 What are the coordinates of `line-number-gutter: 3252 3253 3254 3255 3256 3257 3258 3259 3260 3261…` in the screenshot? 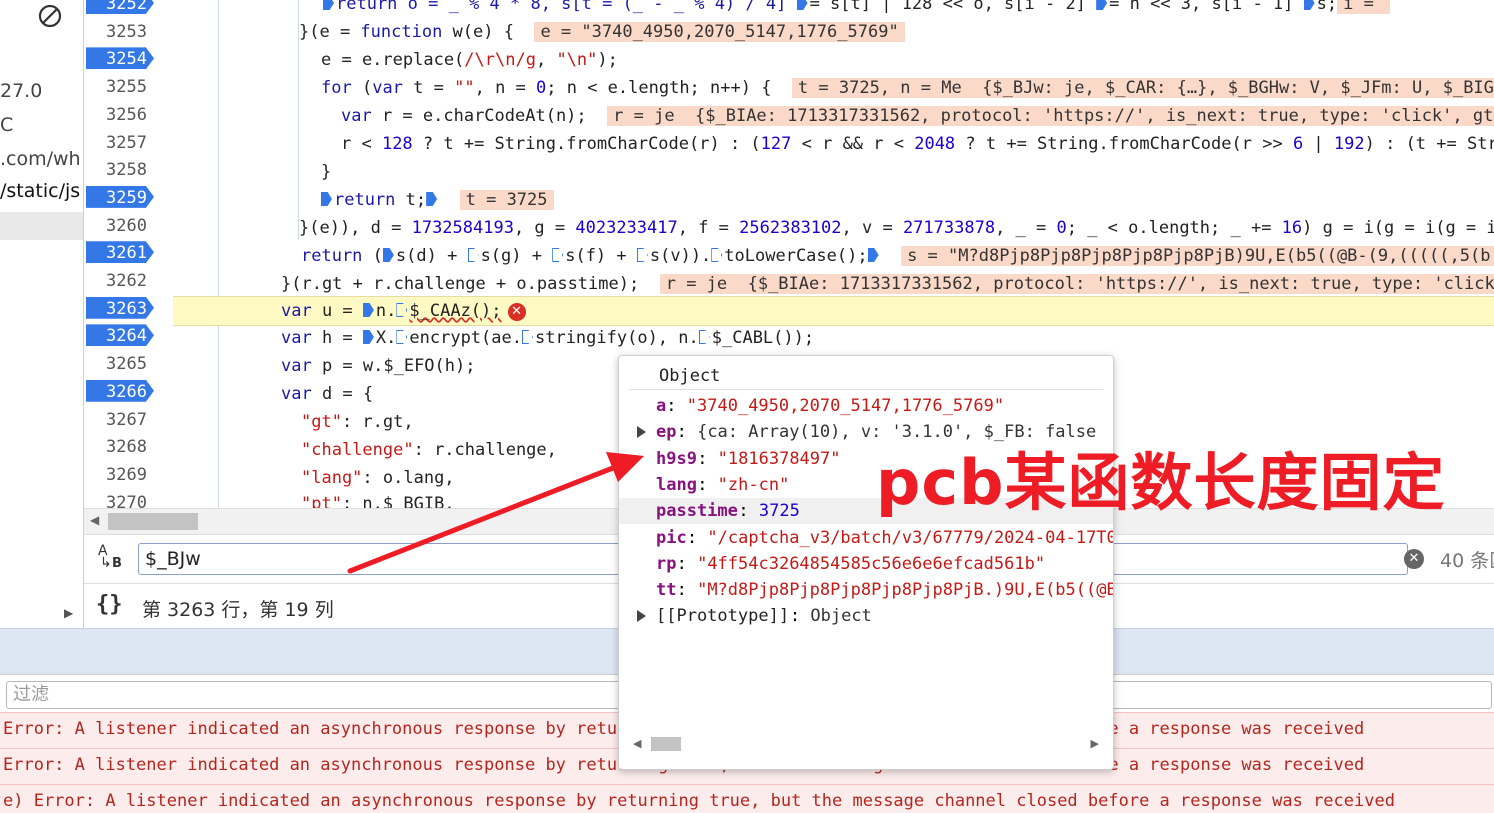 It's located at (128, 254).